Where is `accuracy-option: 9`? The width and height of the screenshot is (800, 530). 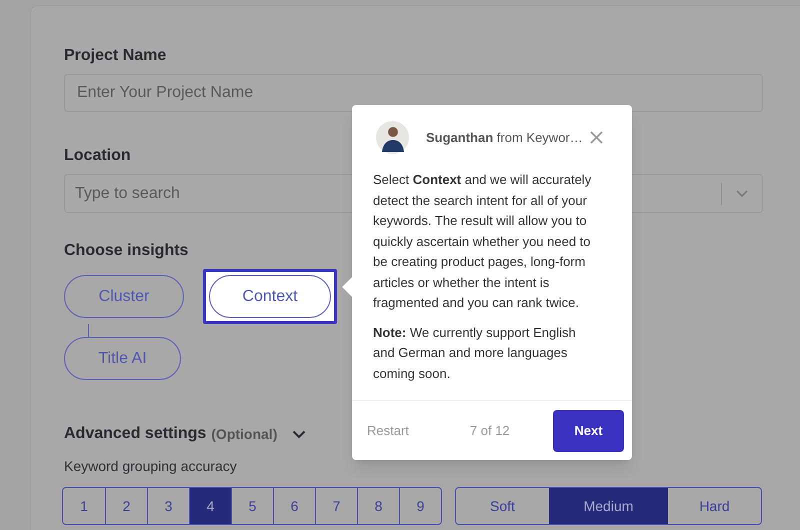
accuracy-option: 9 is located at coordinates (420, 506).